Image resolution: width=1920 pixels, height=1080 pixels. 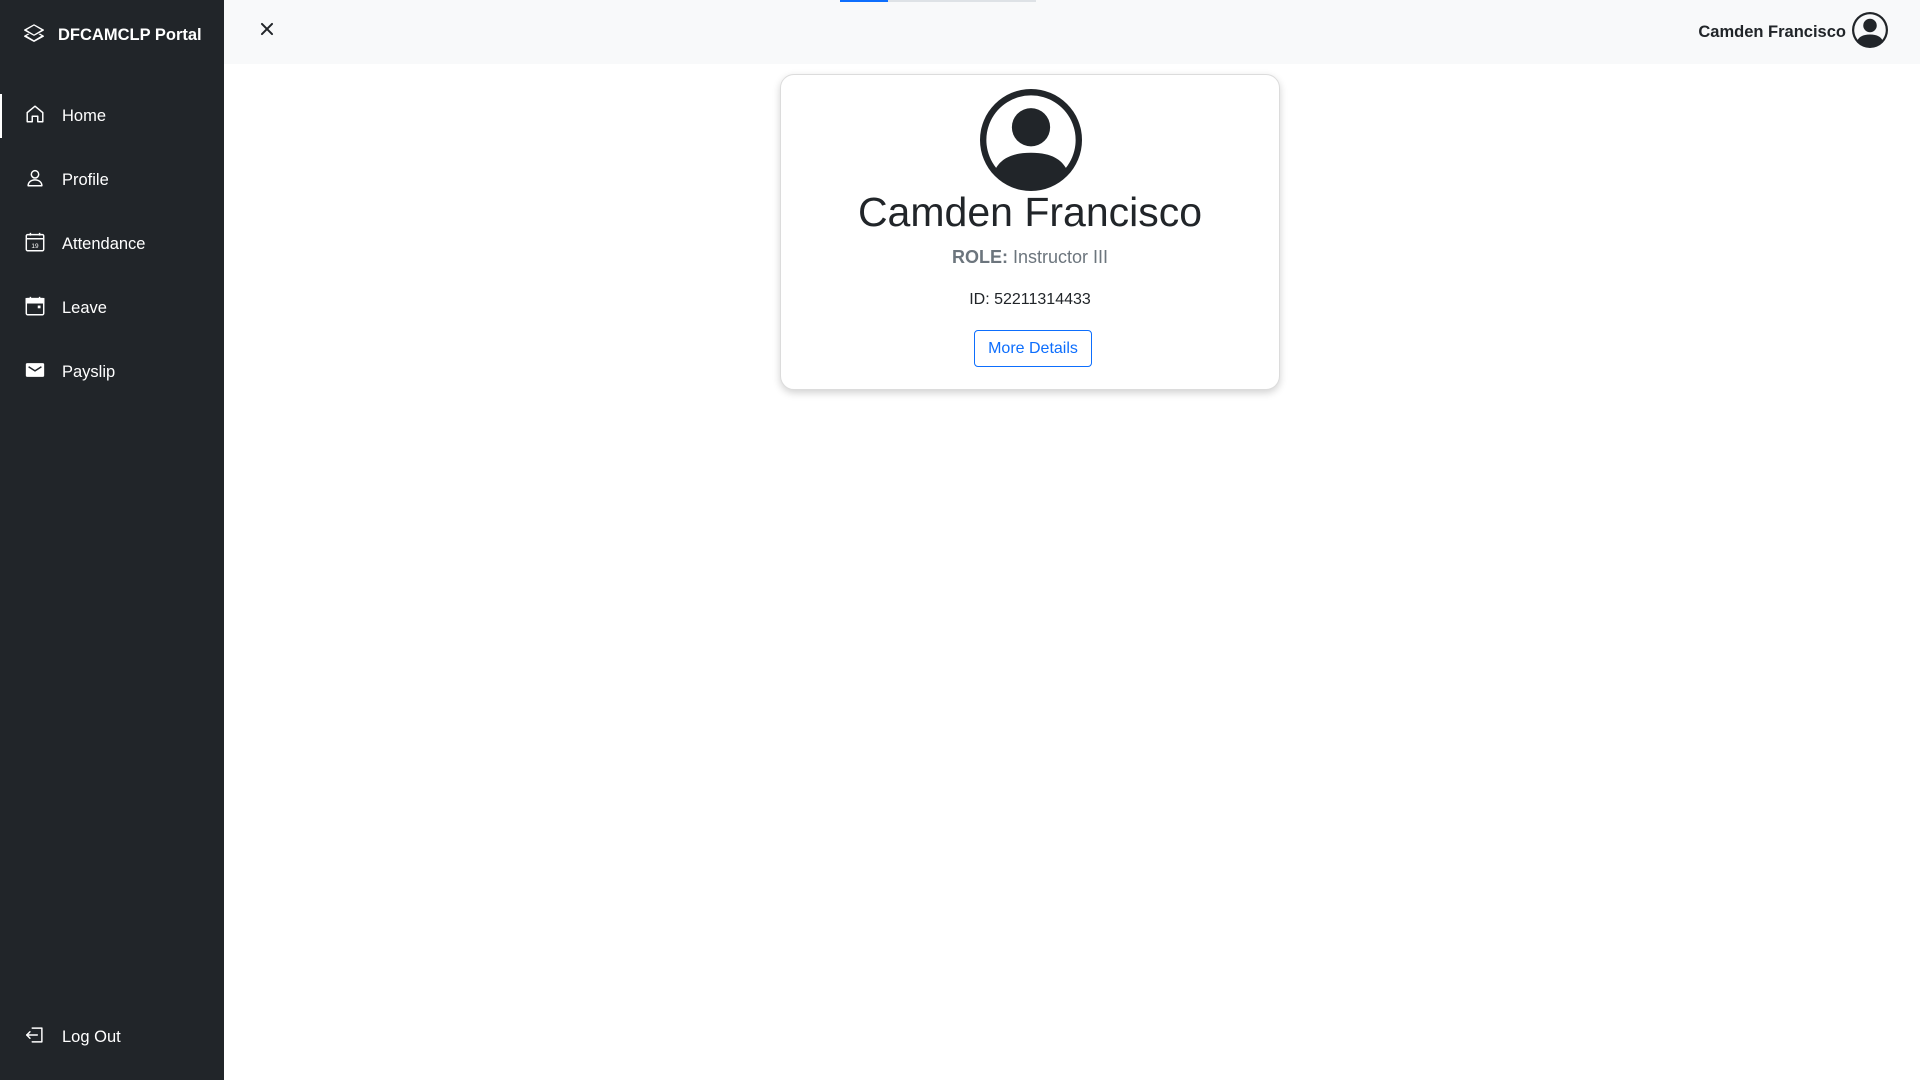 What do you see at coordinates (1030, 212) in the screenshot?
I see `profile-name: Camden Francisco` at bounding box center [1030, 212].